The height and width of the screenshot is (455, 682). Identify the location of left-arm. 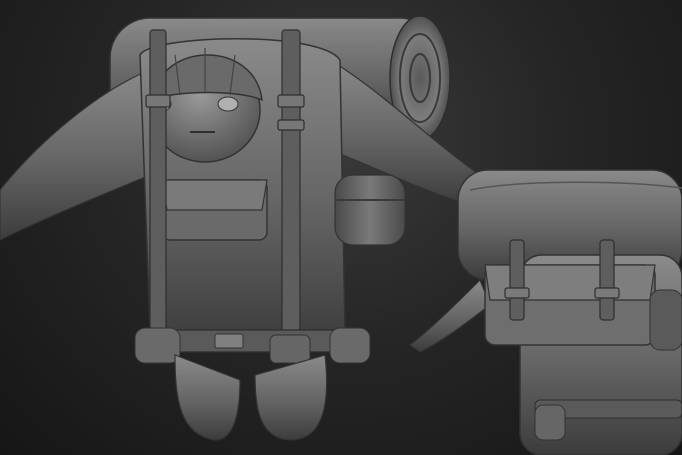
(75, 155).